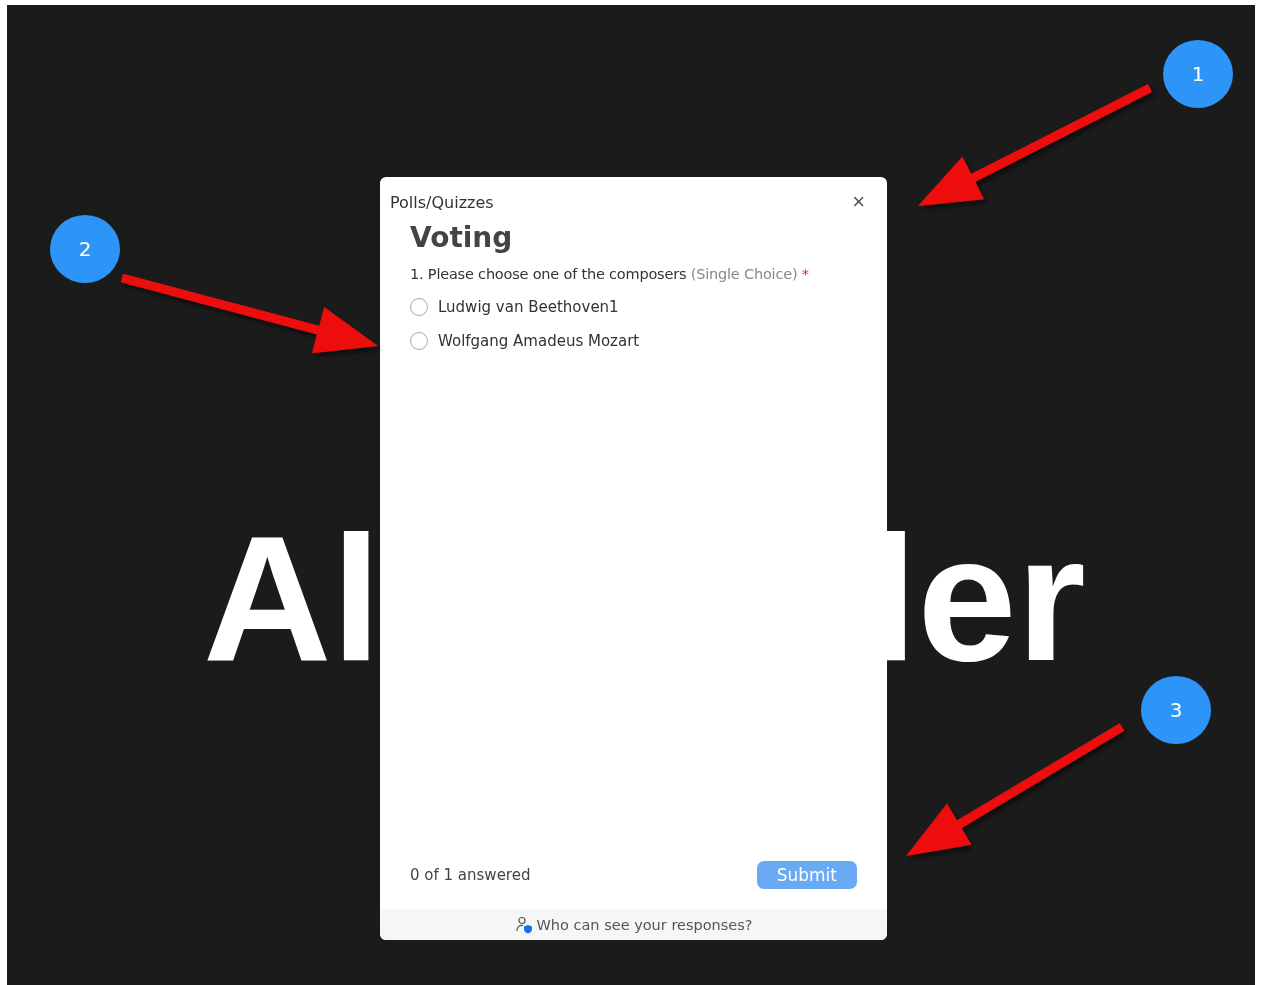 The image size is (1261, 985). Describe the element at coordinates (858, 202) in the screenshot. I see `close-button: ×` at that location.